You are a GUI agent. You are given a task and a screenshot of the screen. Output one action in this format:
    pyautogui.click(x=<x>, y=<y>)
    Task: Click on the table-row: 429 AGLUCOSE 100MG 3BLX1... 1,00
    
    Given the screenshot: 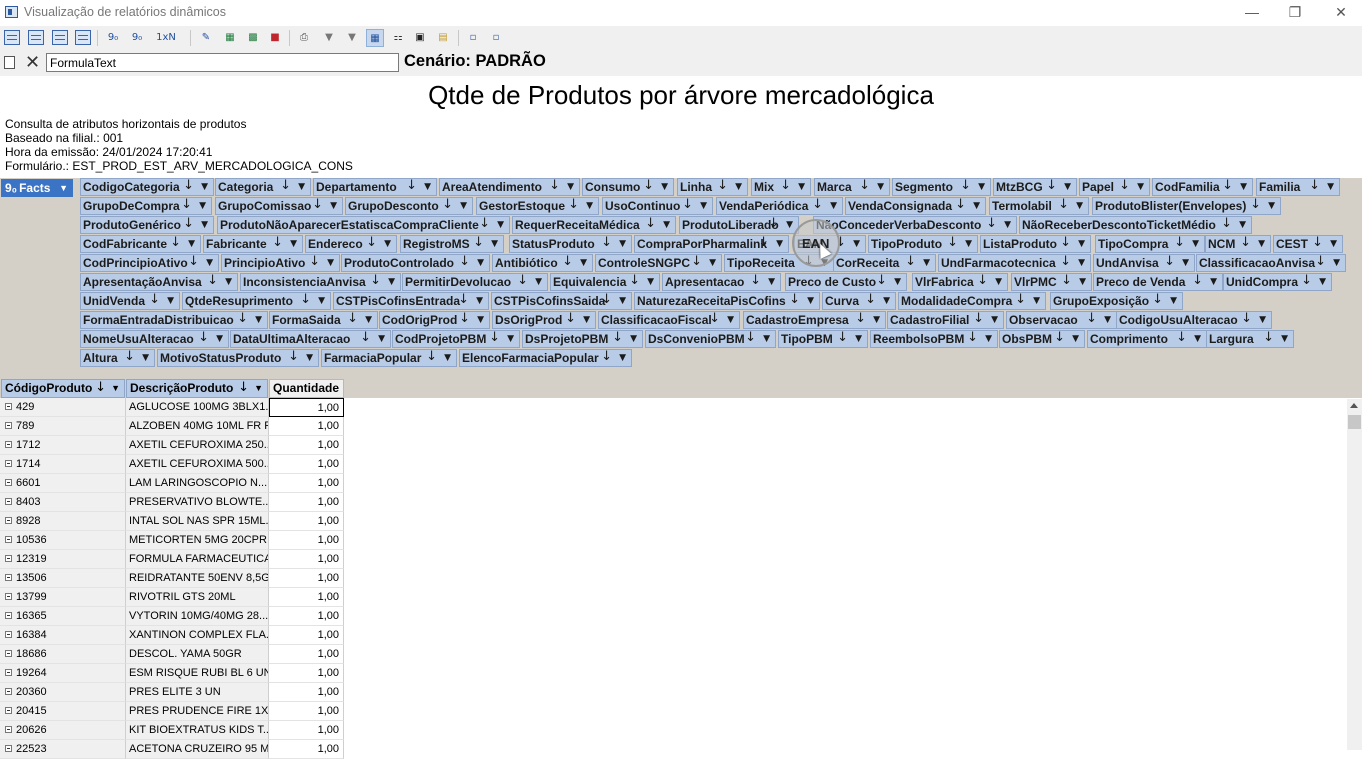 What is the action you would take?
    pyautogui.click(x=172, y=407)
    